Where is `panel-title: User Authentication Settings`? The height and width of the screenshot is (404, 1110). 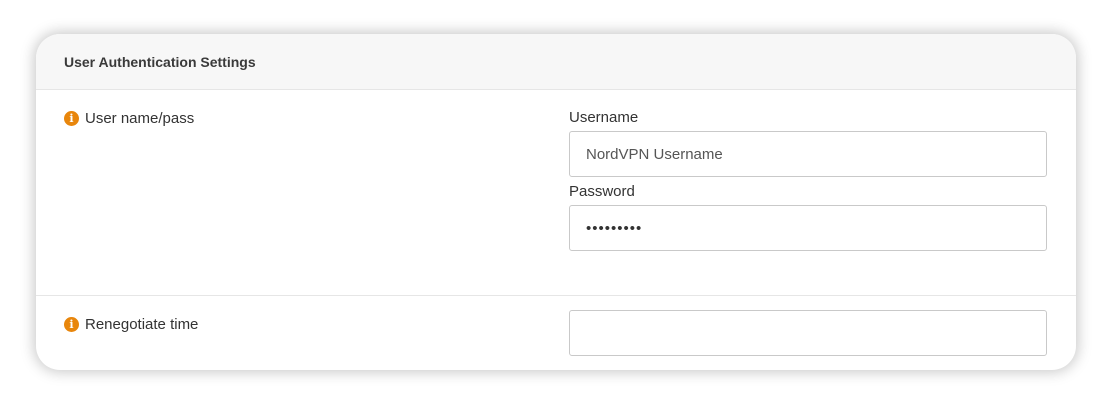
panel-title: User Authentication Settings is located at coordinates (160, 61).